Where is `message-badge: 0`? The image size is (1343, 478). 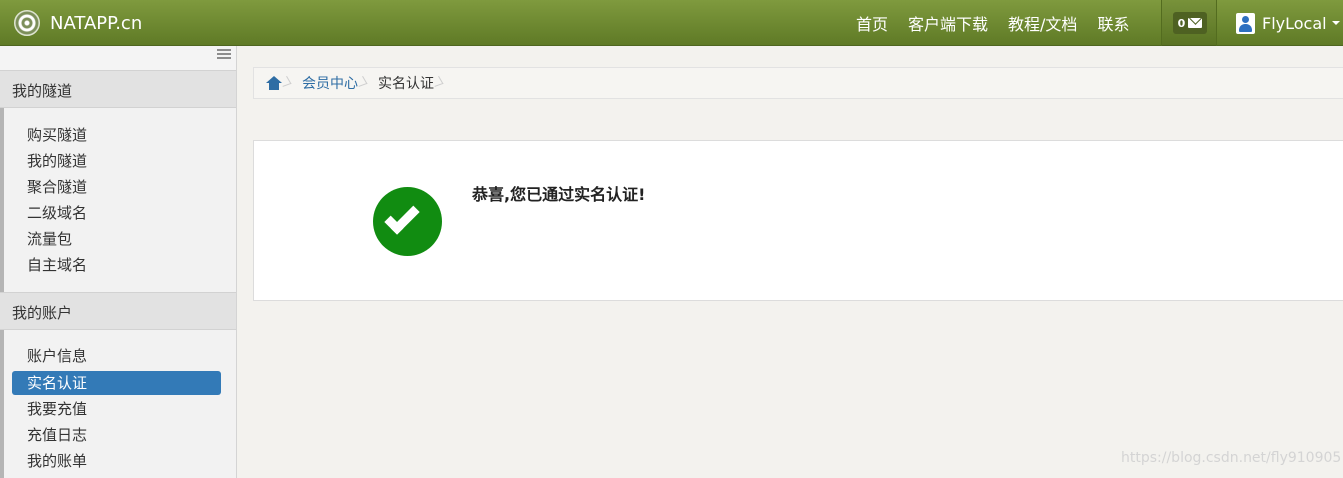
message-badge: 0 is located at coordinates (1190, 23).